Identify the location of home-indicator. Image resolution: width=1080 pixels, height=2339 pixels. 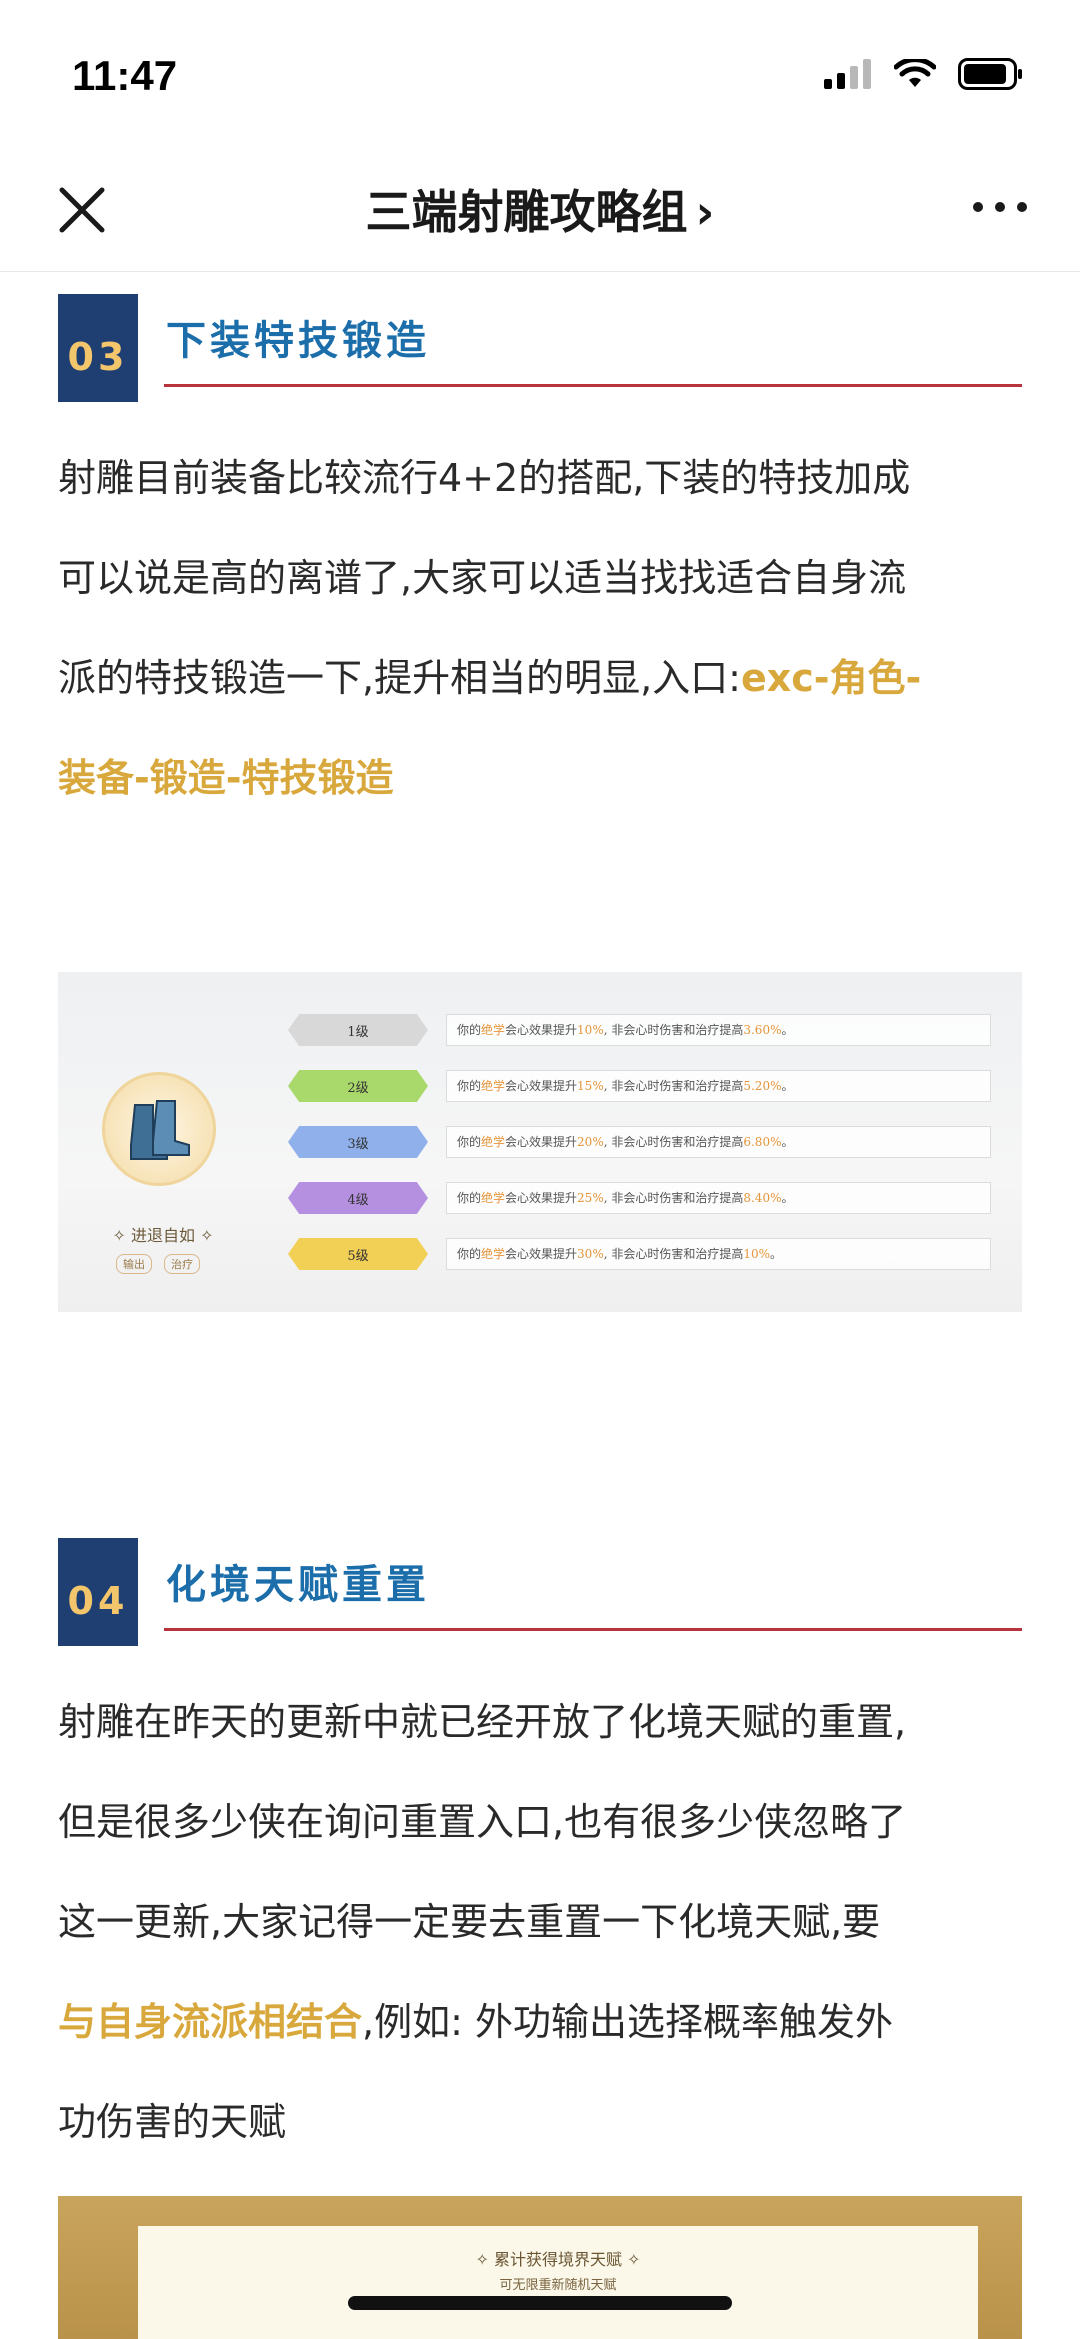
(540, 2303).